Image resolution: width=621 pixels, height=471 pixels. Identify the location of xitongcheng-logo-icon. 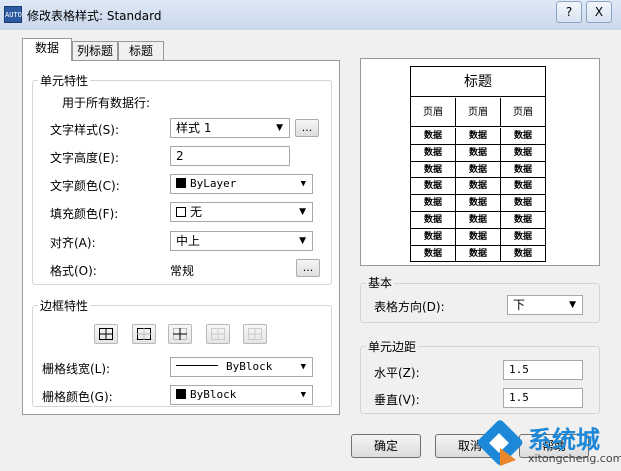
(500, 443).